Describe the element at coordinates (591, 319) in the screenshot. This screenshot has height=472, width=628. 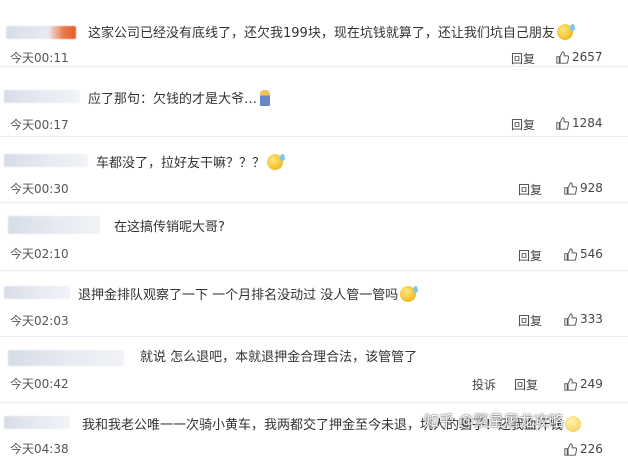
I see `like-count: 333` at that location.